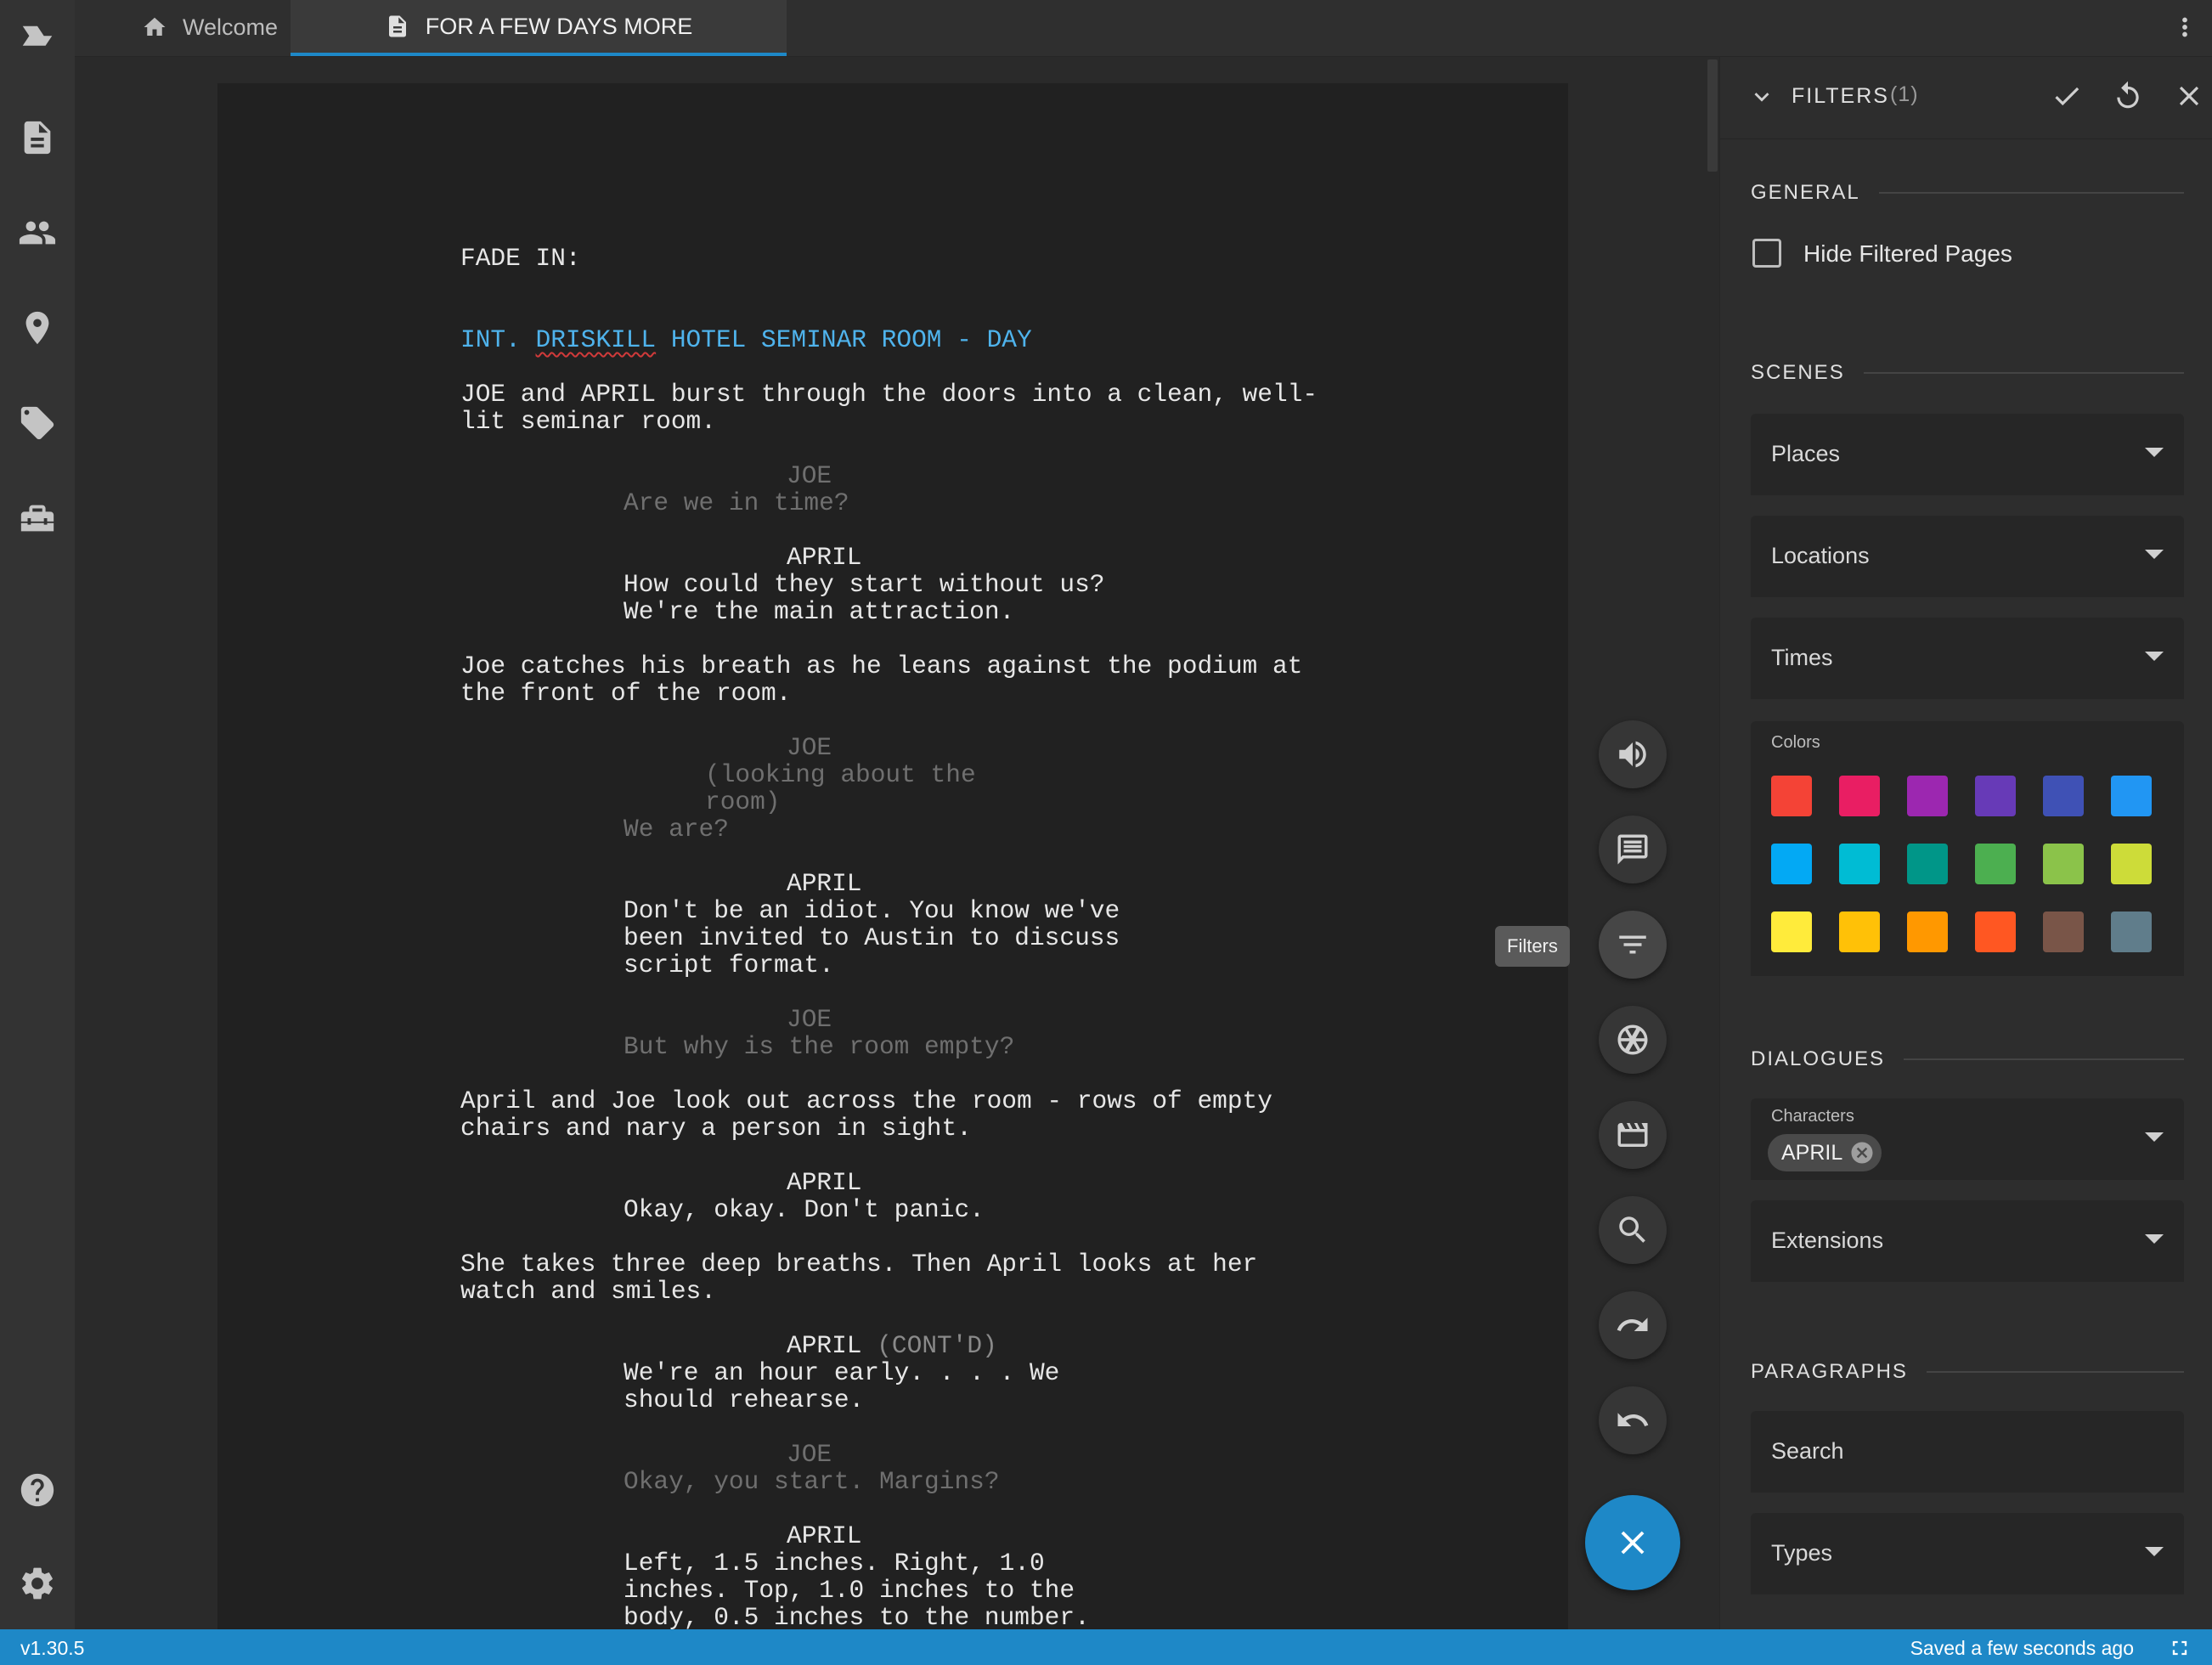  Describe the element at coordinates (1828, 1240) in the screenshot. I see `extensions-label: Extensions` at that location.